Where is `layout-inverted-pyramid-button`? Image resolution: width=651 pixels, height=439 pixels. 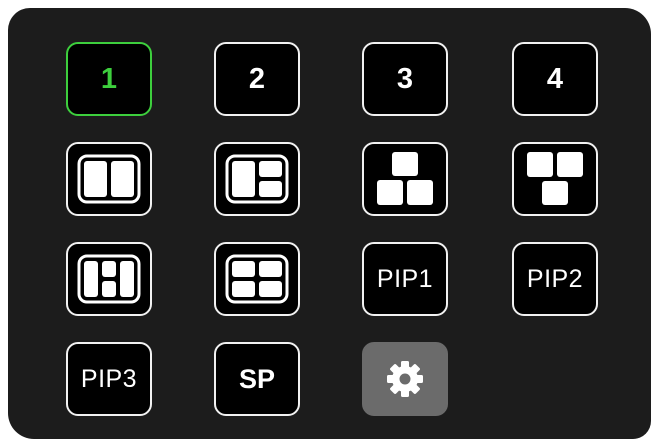 layout-inverted-pyramid-button is located at coordinates (555, 179).